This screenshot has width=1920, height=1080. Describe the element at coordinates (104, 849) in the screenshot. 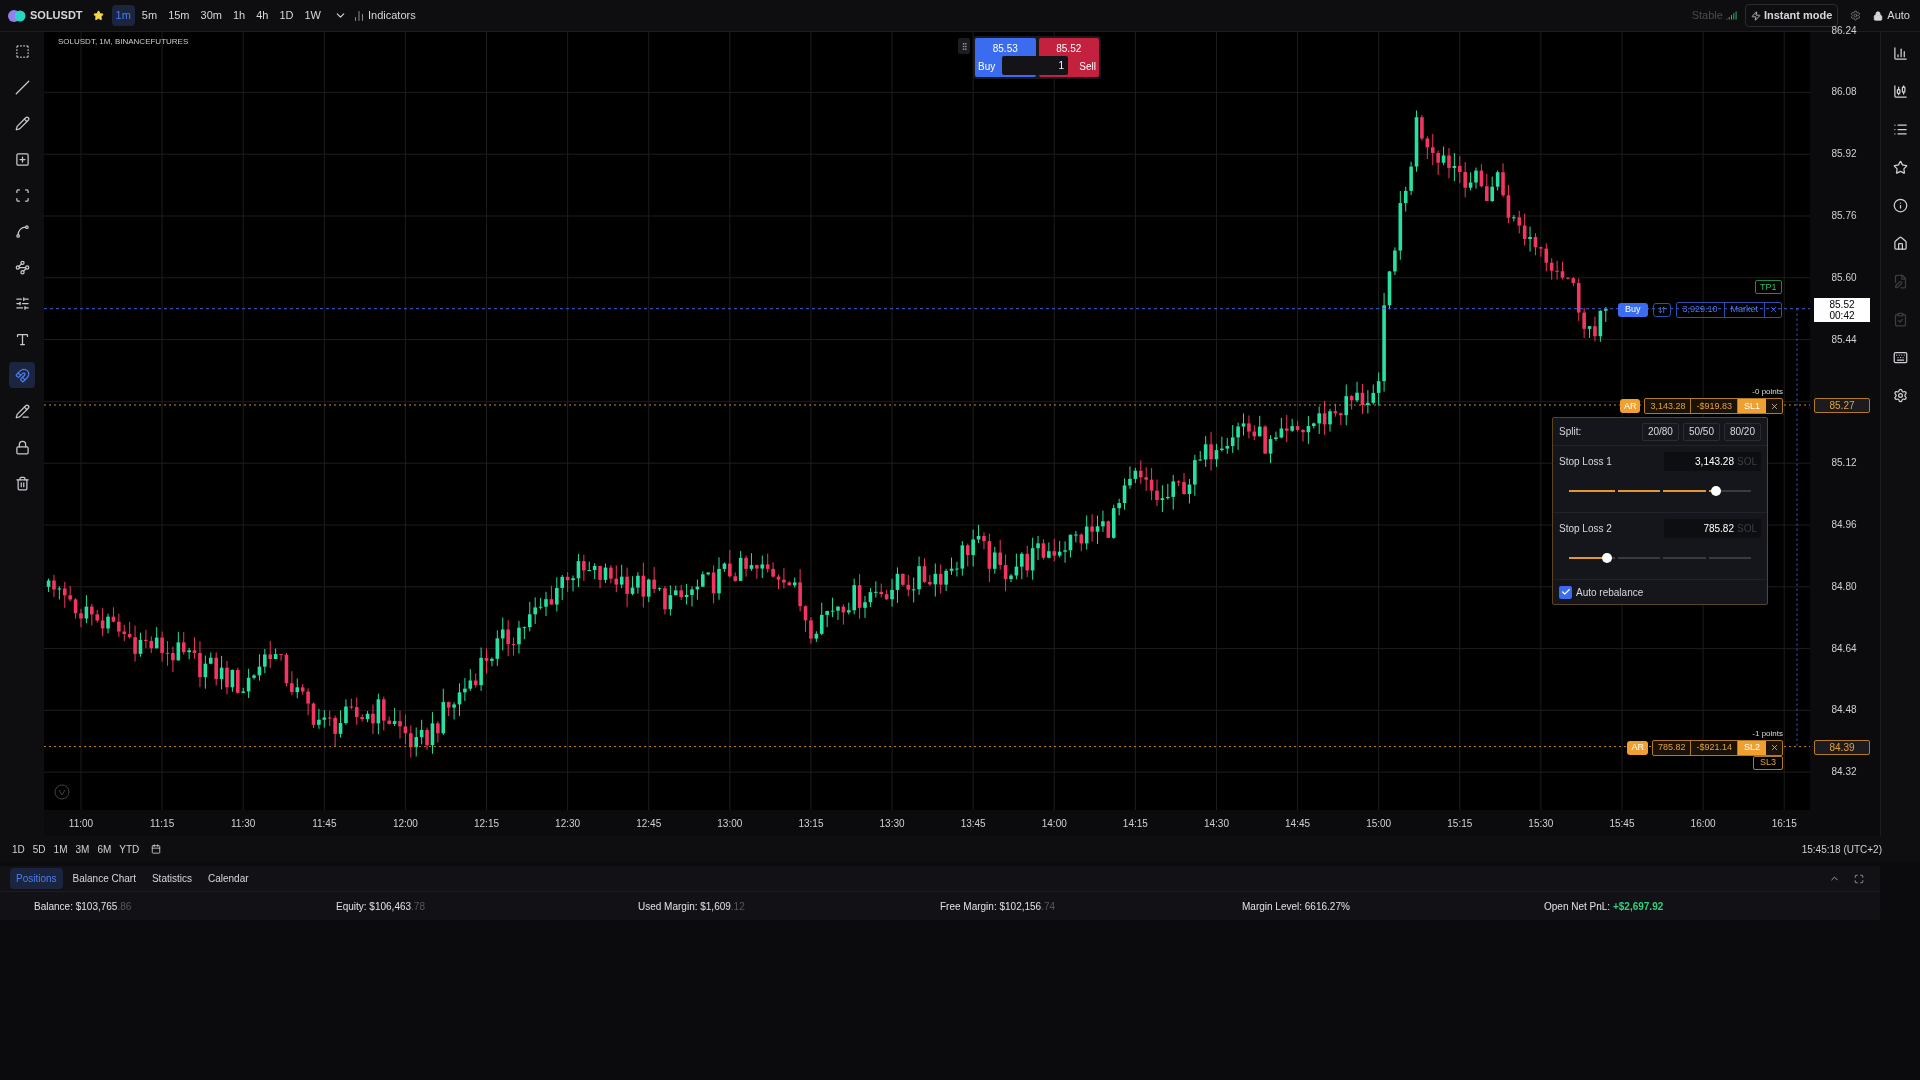

I see `range-button: 6M` at that location.